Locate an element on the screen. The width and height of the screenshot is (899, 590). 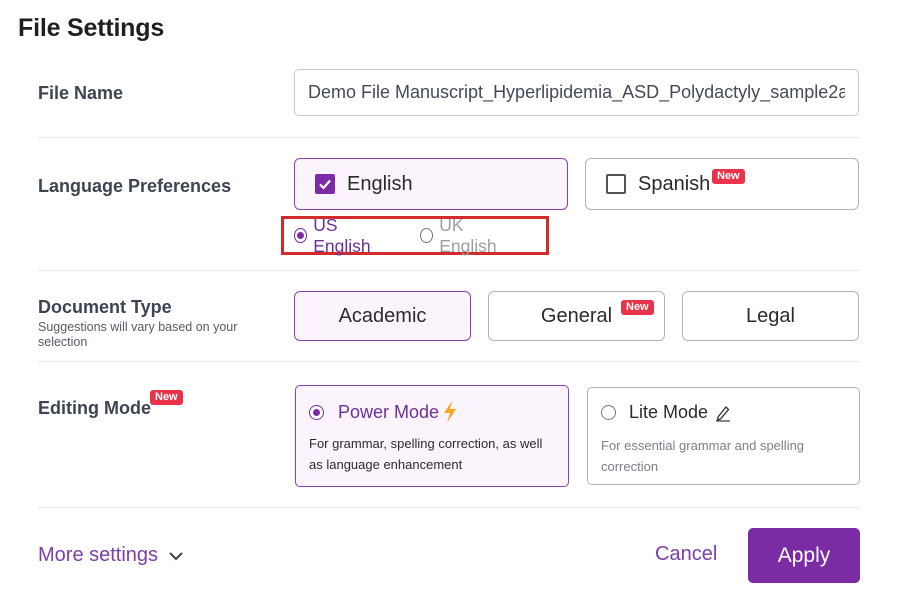
dialect-label: US English is located at coordinates (342, 235).